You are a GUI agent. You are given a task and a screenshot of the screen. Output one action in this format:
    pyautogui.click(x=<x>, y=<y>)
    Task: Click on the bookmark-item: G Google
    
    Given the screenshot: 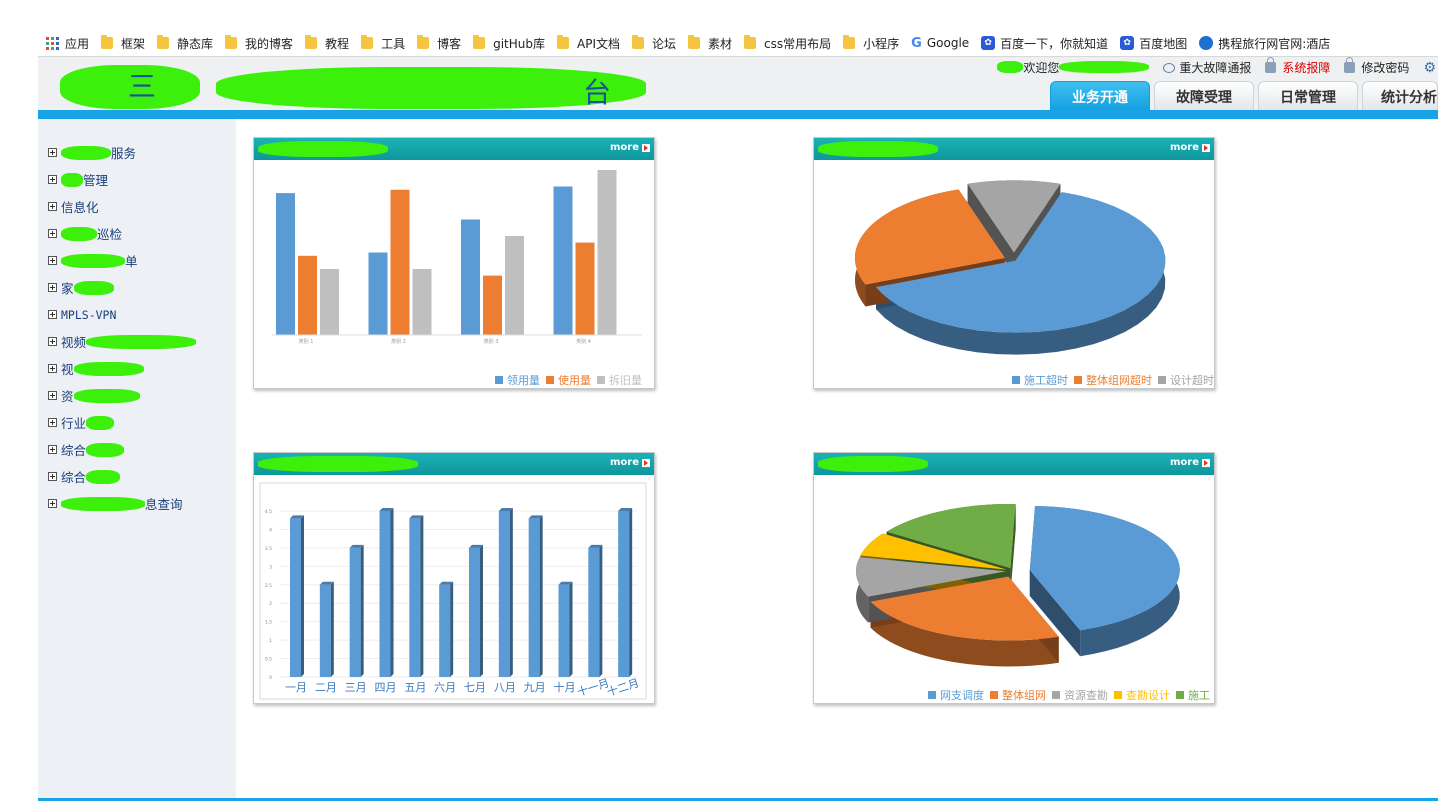 What is the action you would take?
    pyautogui.click(x=944, y=43)
    